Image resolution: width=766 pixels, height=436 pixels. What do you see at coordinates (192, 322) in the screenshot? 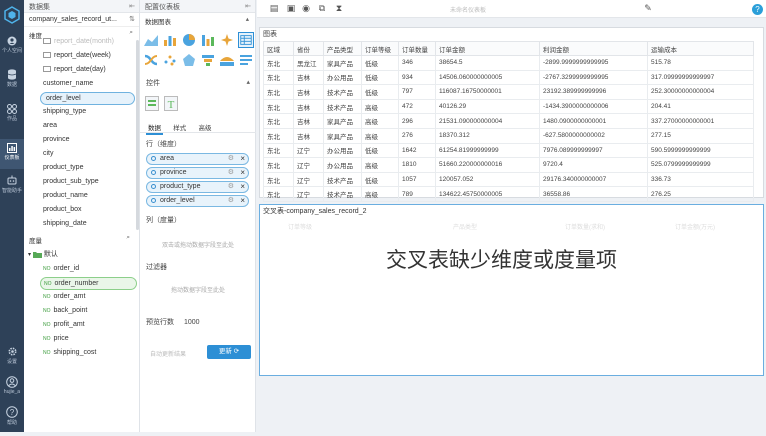
I see `preview-count: 1000` at bounding box center [192, 322].